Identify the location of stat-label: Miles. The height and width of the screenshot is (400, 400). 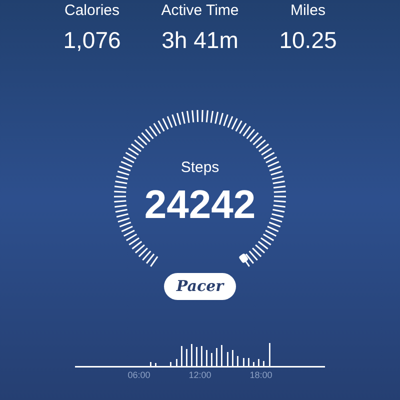
(308, 11).